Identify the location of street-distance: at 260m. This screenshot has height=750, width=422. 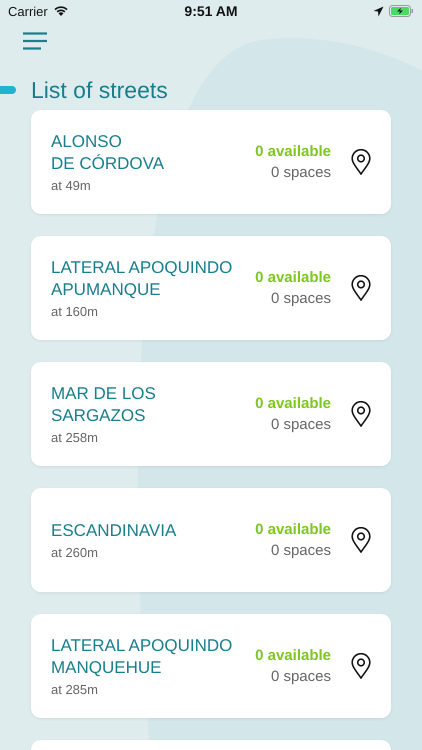
(75, 552).